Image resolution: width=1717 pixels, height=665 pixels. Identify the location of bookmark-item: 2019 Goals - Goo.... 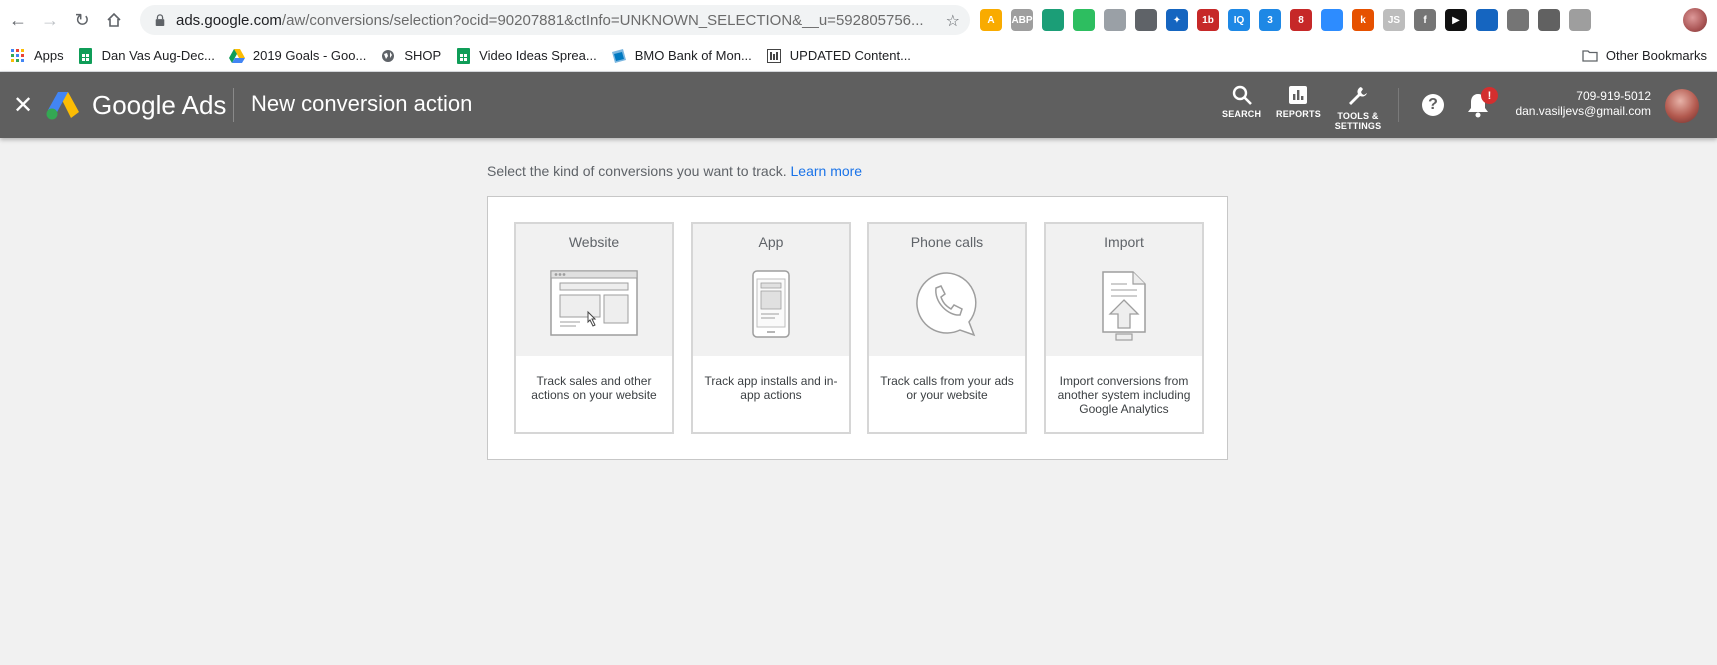
(297, 56).